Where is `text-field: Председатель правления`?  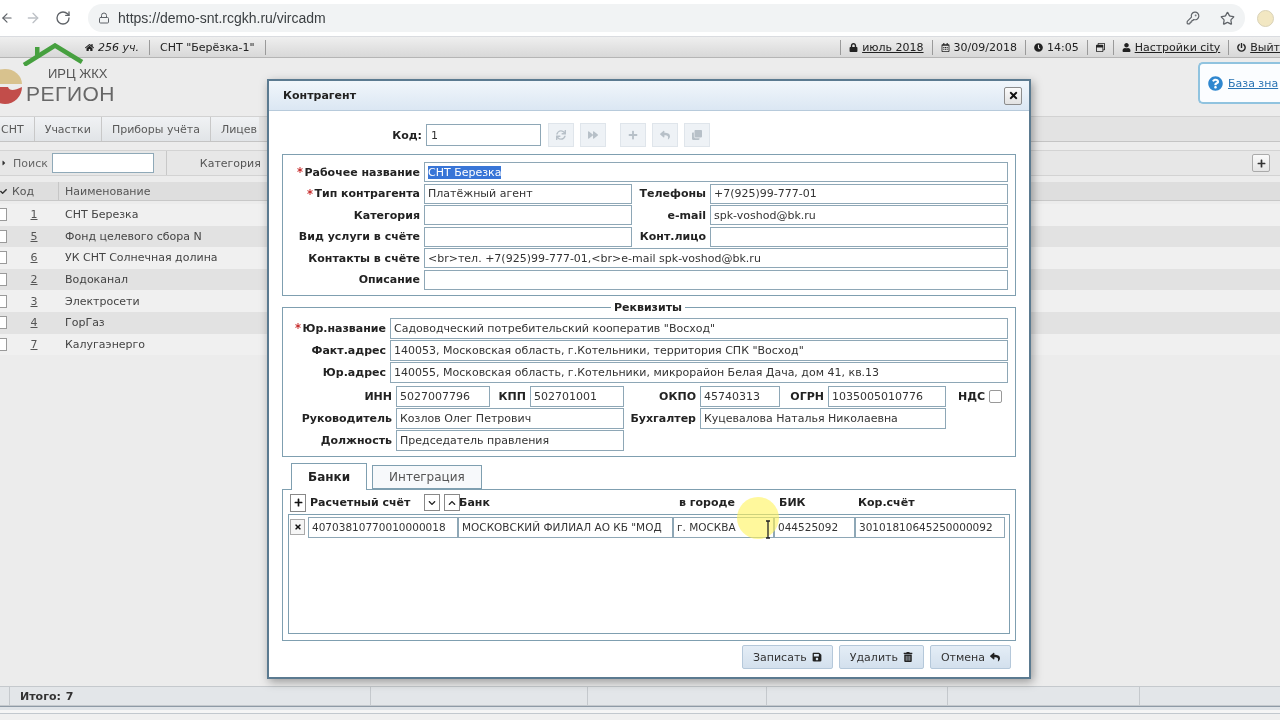 text-field: Председатель правления is located at coordinates (510, 440).